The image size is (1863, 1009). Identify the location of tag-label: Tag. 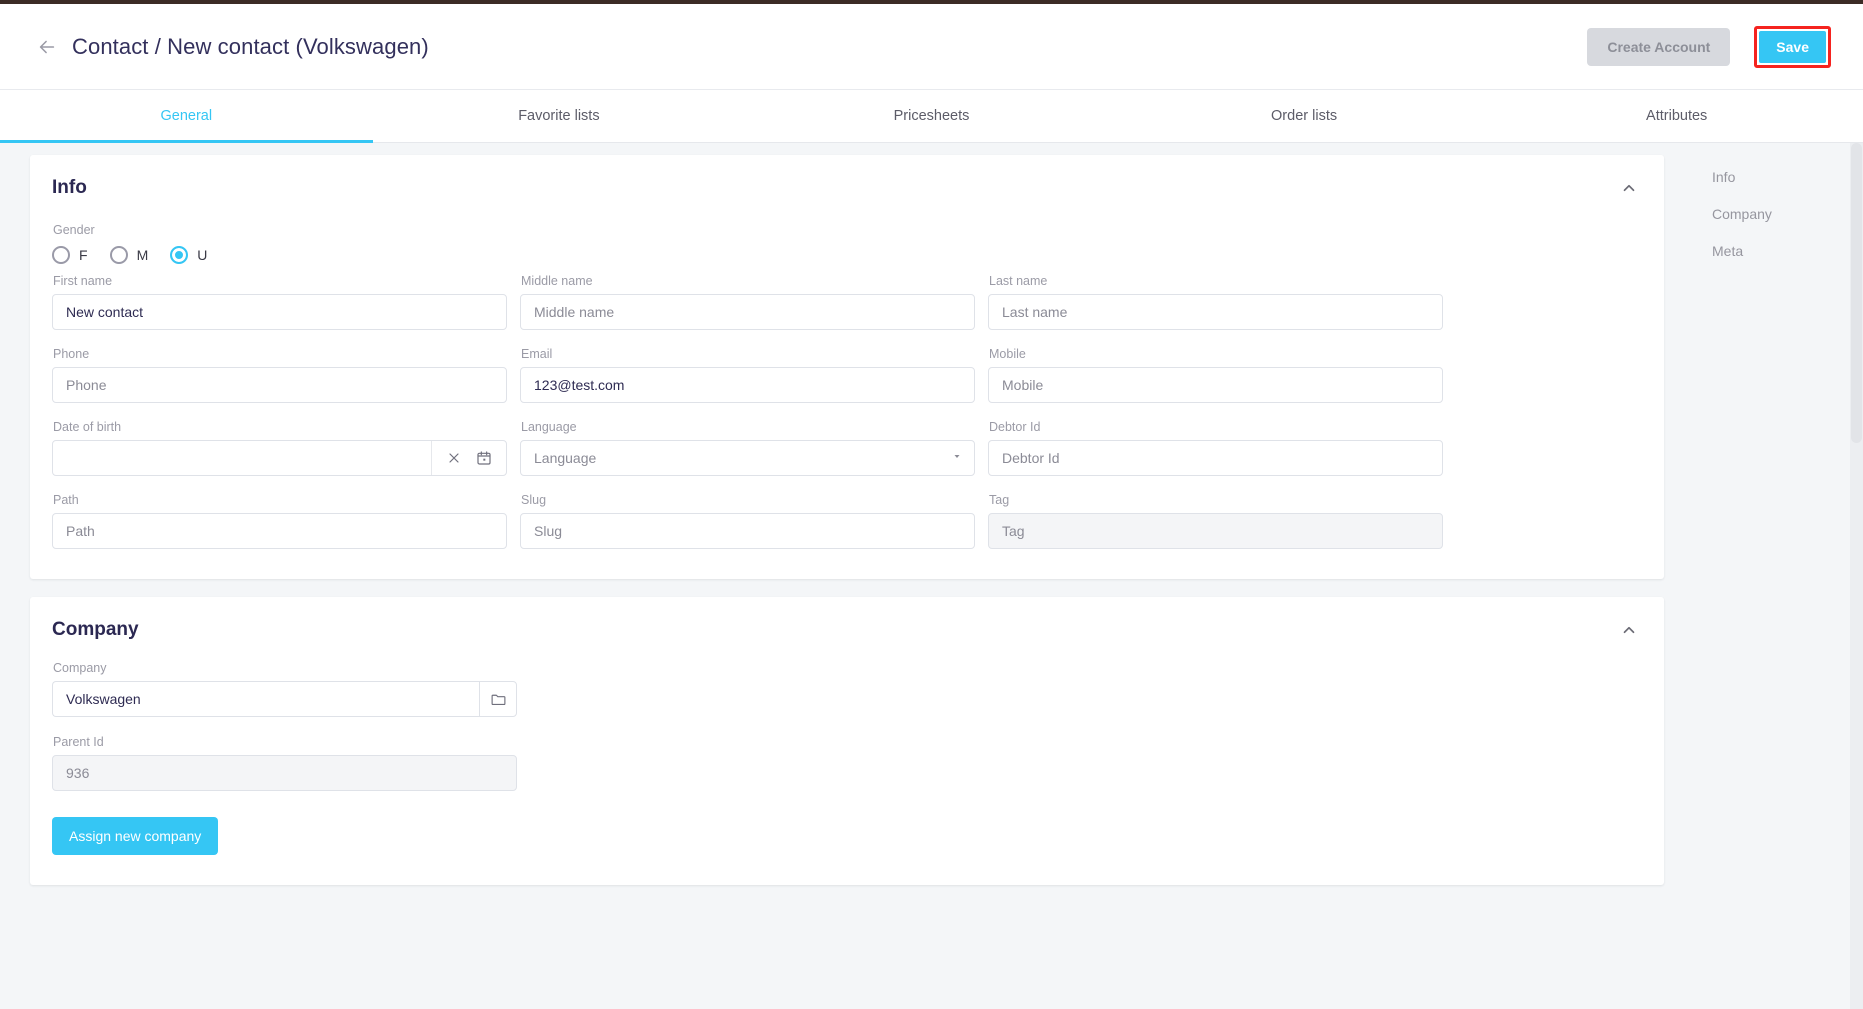
(999, 500).